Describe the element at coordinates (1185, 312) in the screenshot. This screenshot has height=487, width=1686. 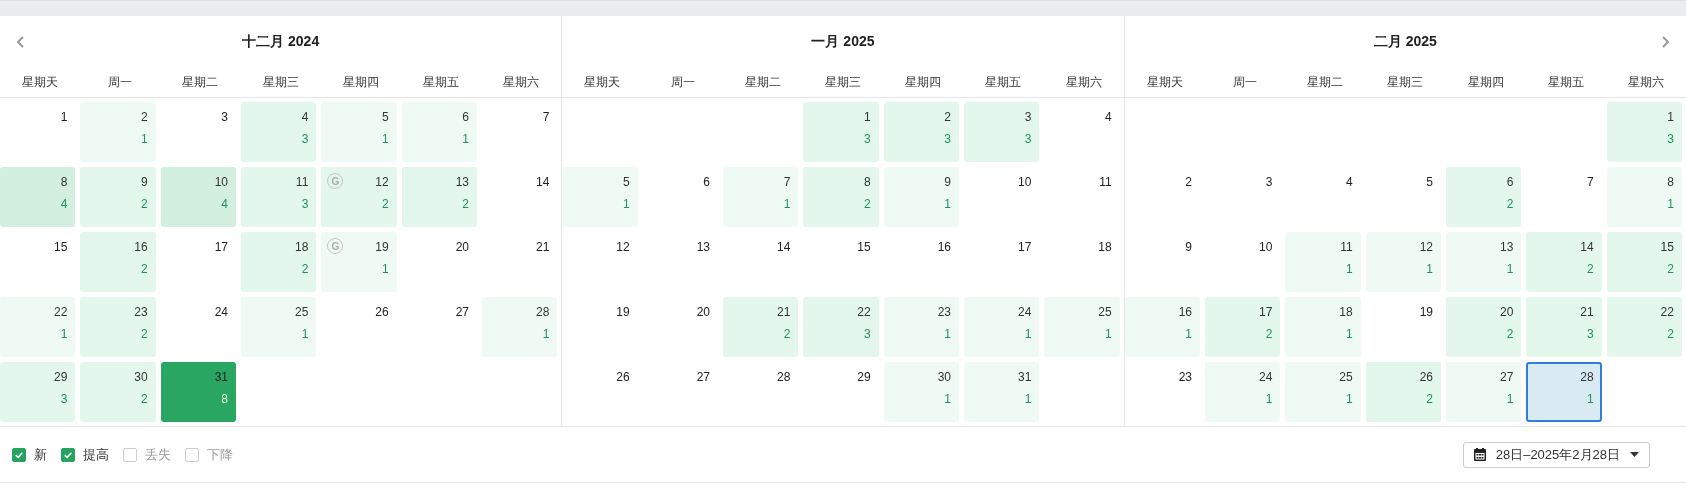
I see `day-number: 16` at that location.